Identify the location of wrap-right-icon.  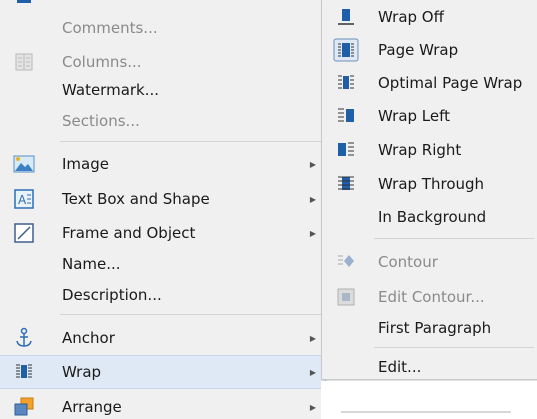
(346, 149).